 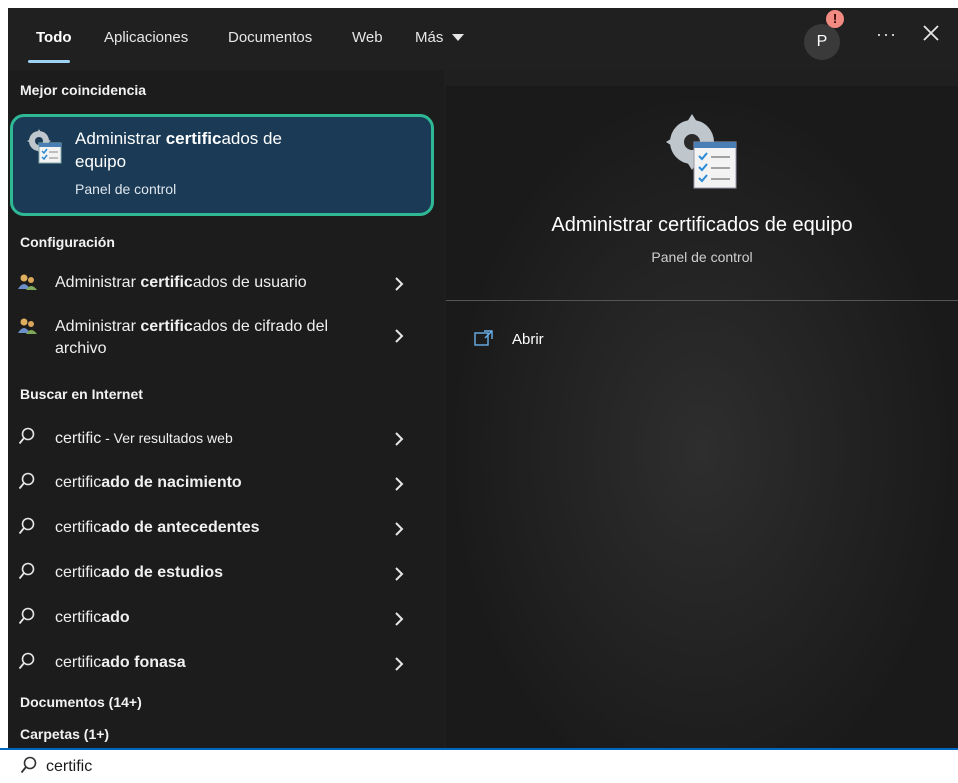 I want to click on web-item-label: certificado, so click(x=92, y=618).